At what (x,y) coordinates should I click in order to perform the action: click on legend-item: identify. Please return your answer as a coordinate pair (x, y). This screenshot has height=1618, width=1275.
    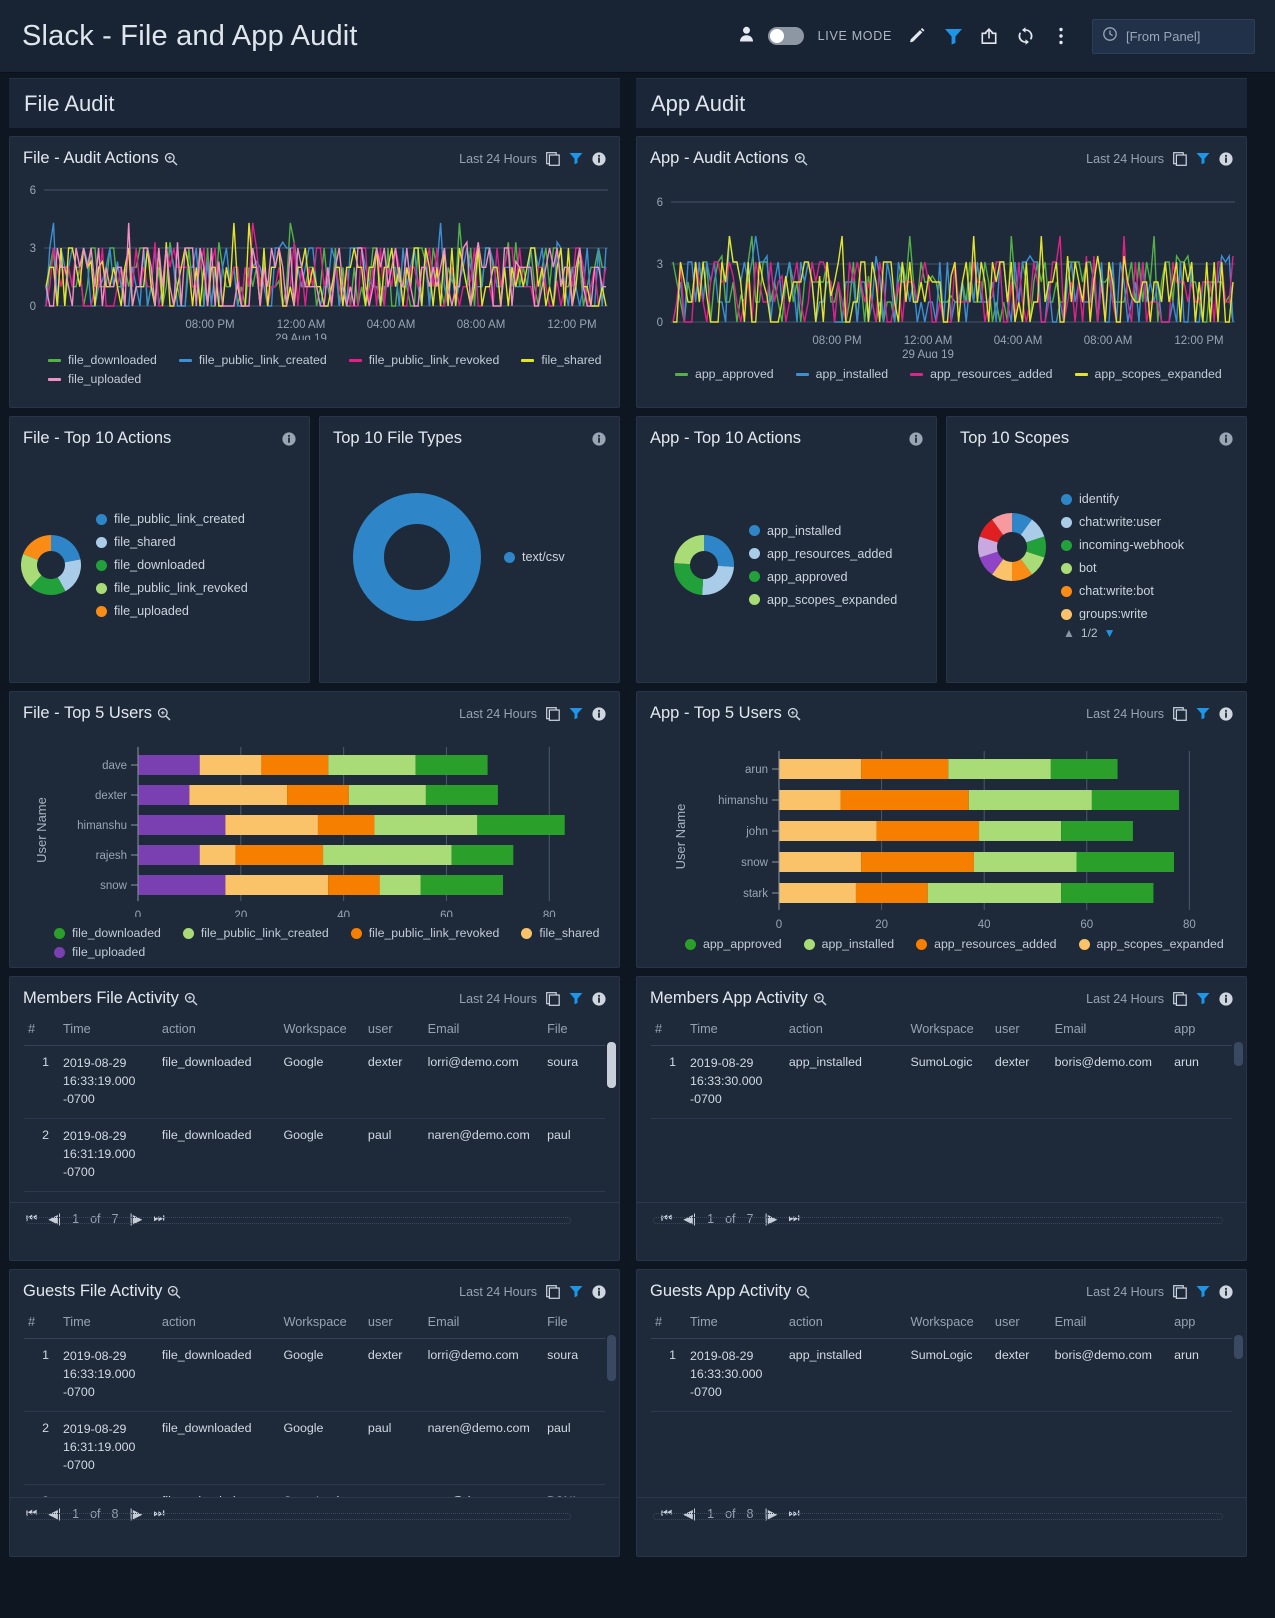
    Looking at the image, I should click on (1122, 499).